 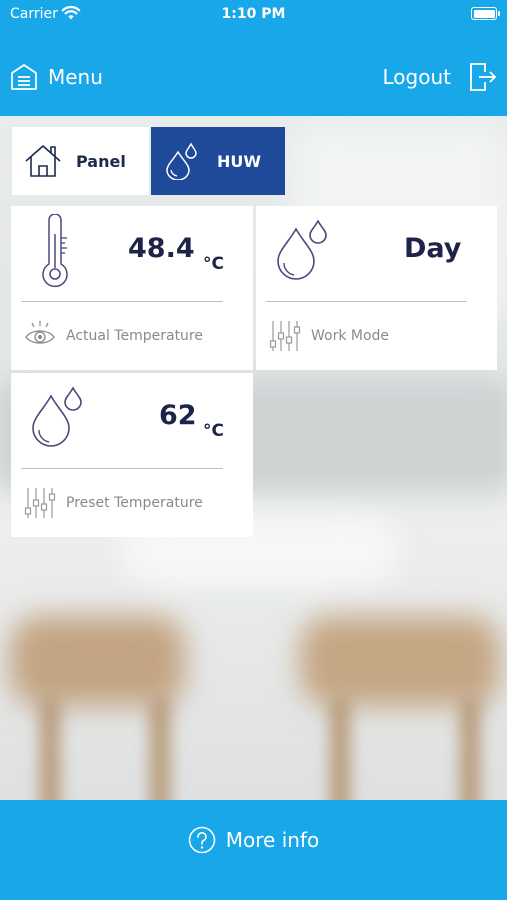 I want to click on preset-temperature-unit: °C, so click(x=213, y=431).